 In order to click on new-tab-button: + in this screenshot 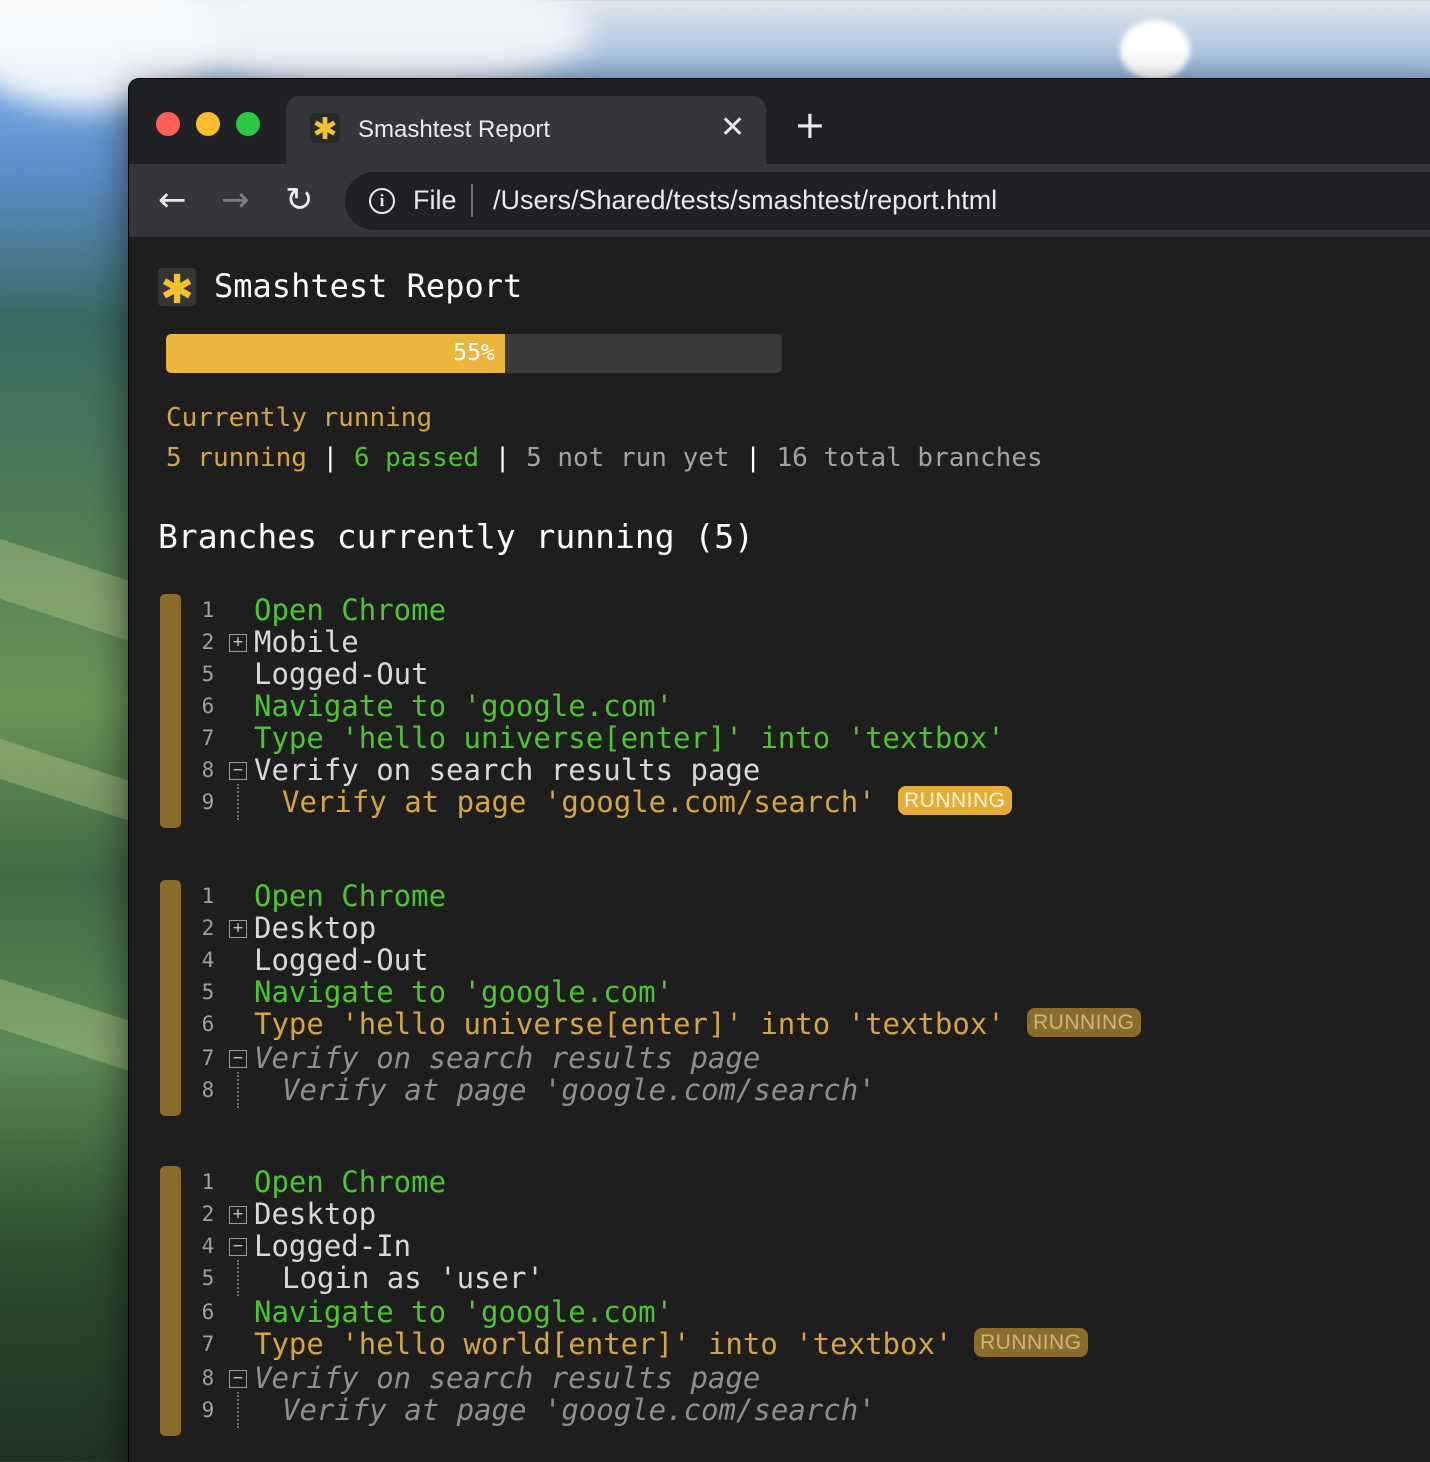, I will do `click(810, 125)`.